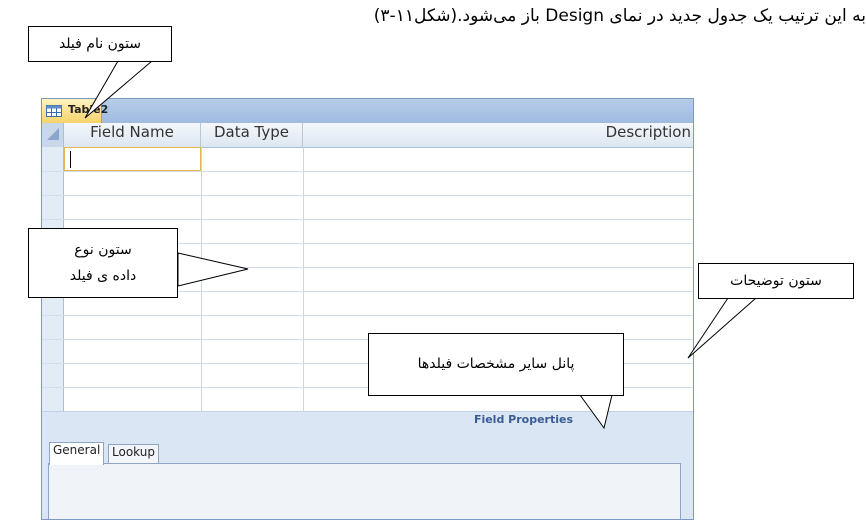 Image resolution: width=866 pixels, height=520 pixels. What do you see at coordinates (496, 364) in the screenshot?
I see `callout-properties-panel: پانل سایر مشخصات فیلدها` at bounding box center [496, 364].